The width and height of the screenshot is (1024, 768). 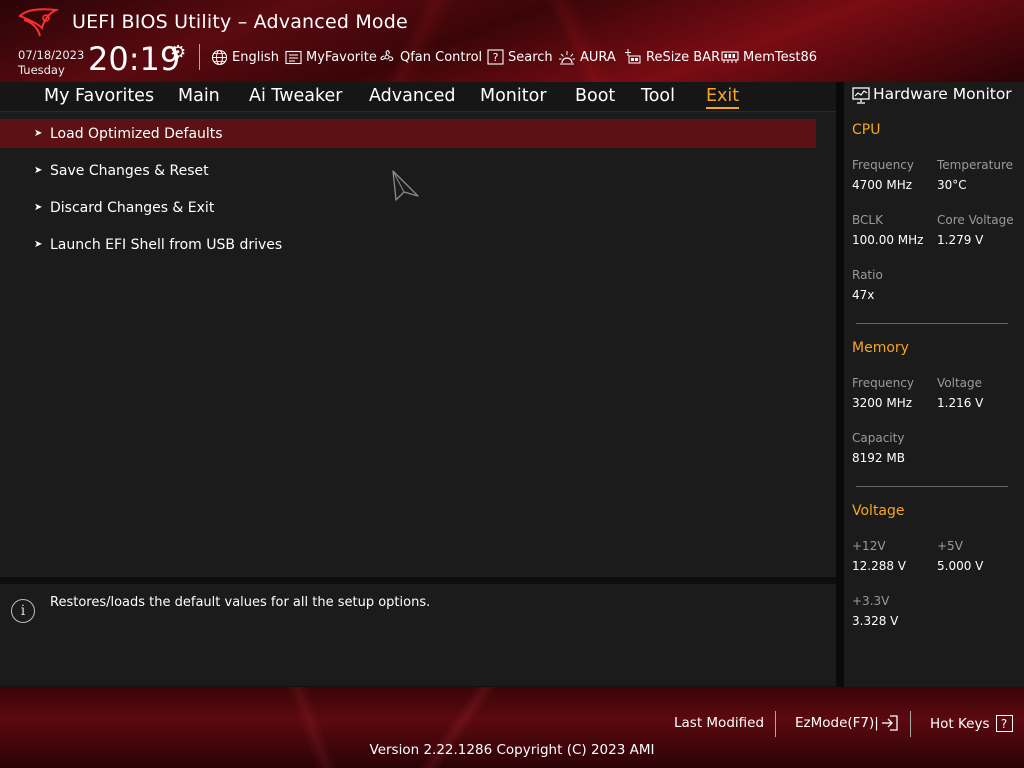 I want to click on cpu-frequency-value: 4700 MHz, so click(x=882, y=185).